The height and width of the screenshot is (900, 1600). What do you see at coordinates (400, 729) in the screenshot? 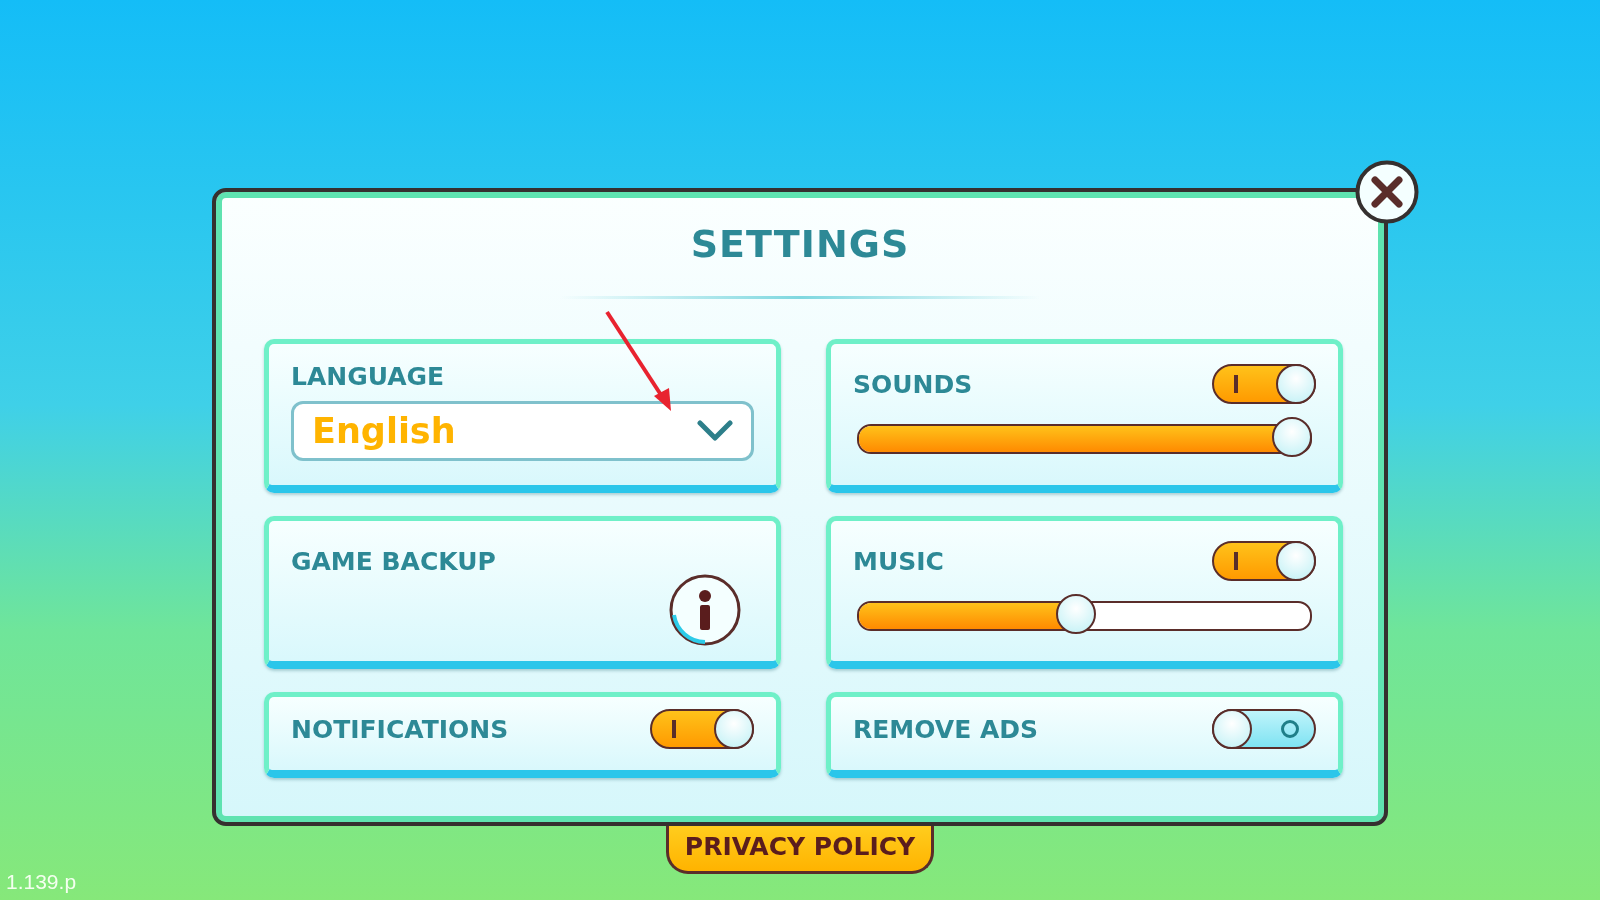
I see `setting-label: NOTIFICATIONS` at bounding box center [400, 729].